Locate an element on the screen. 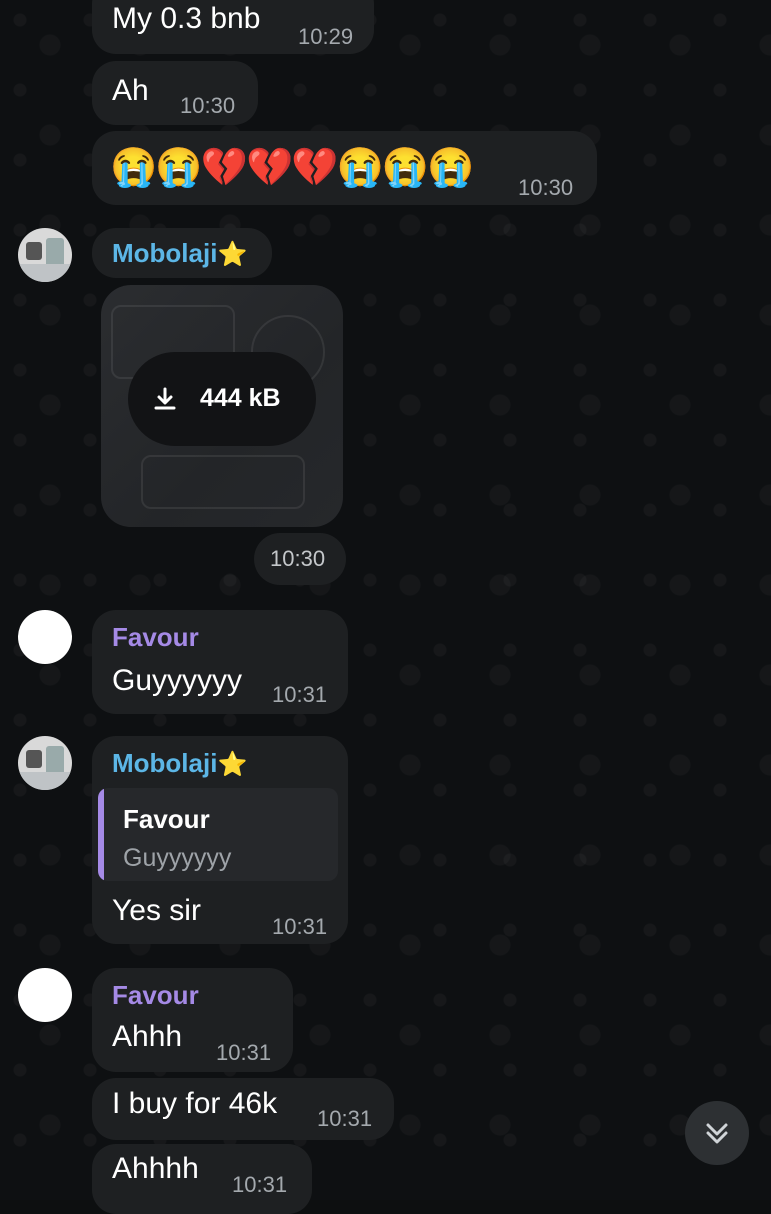  message-text: My 0.3 bnb is located at coordinates (186, 18).